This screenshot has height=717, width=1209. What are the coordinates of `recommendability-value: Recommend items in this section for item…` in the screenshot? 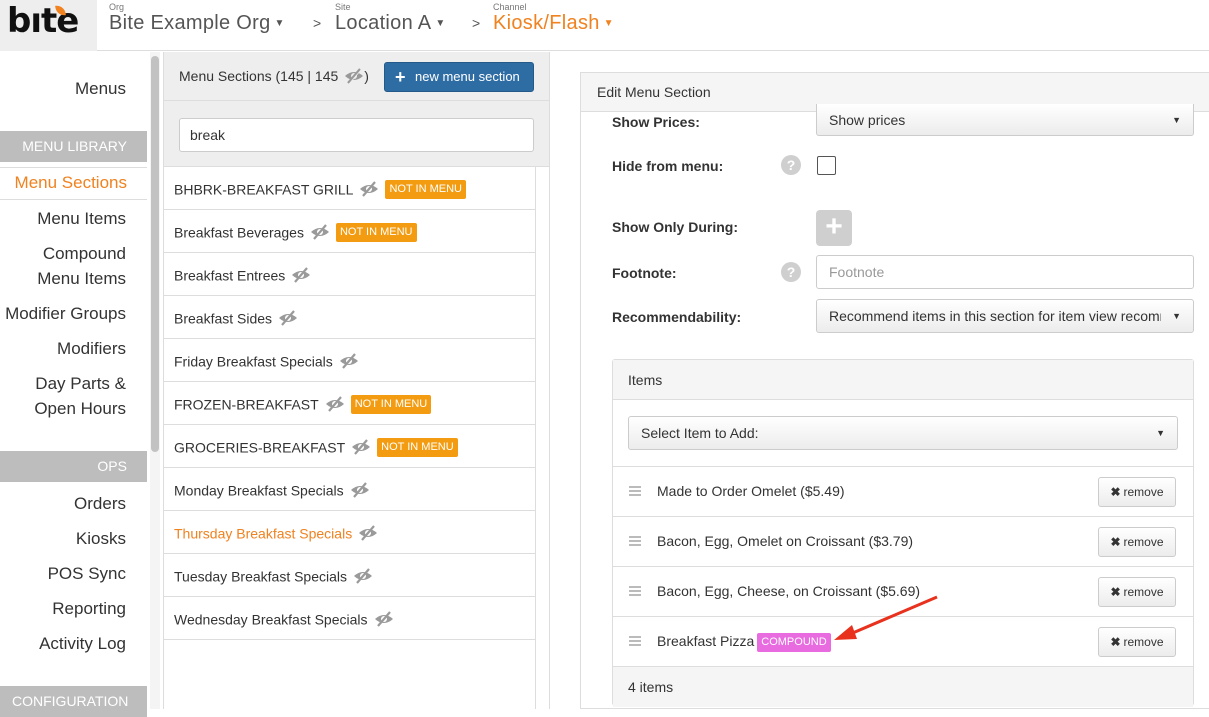 It's located at (995, 316).